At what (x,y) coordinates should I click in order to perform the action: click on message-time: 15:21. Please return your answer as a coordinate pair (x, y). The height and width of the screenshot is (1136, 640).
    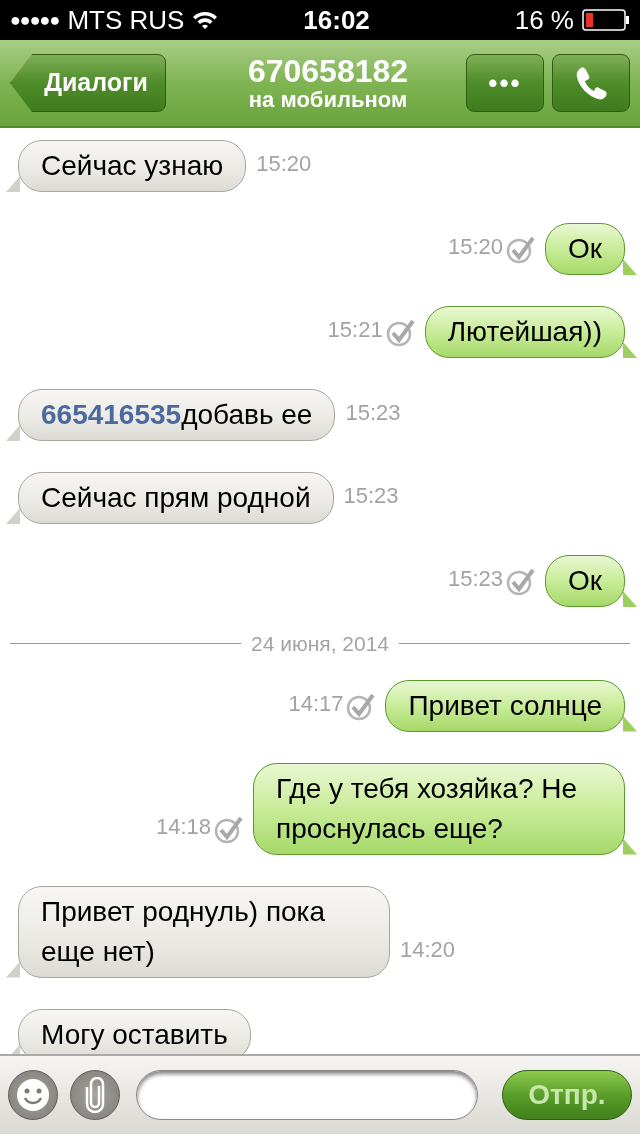
    Looking at the image, I should click on (355, 330).